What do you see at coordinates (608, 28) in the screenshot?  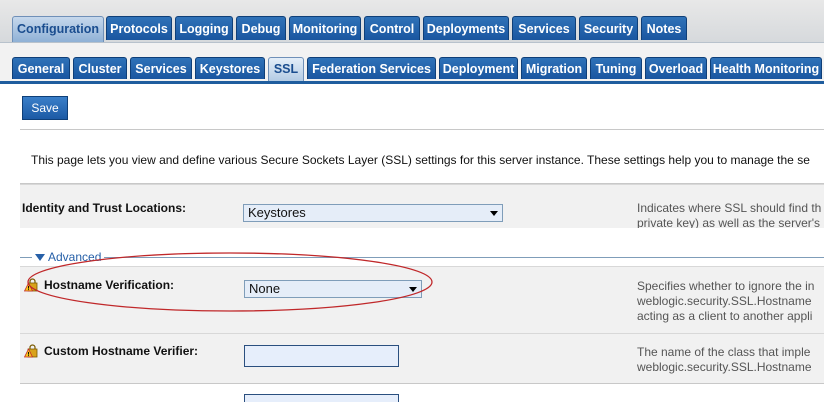 I see `tab-security: Security` at bounding box center [608, 28].